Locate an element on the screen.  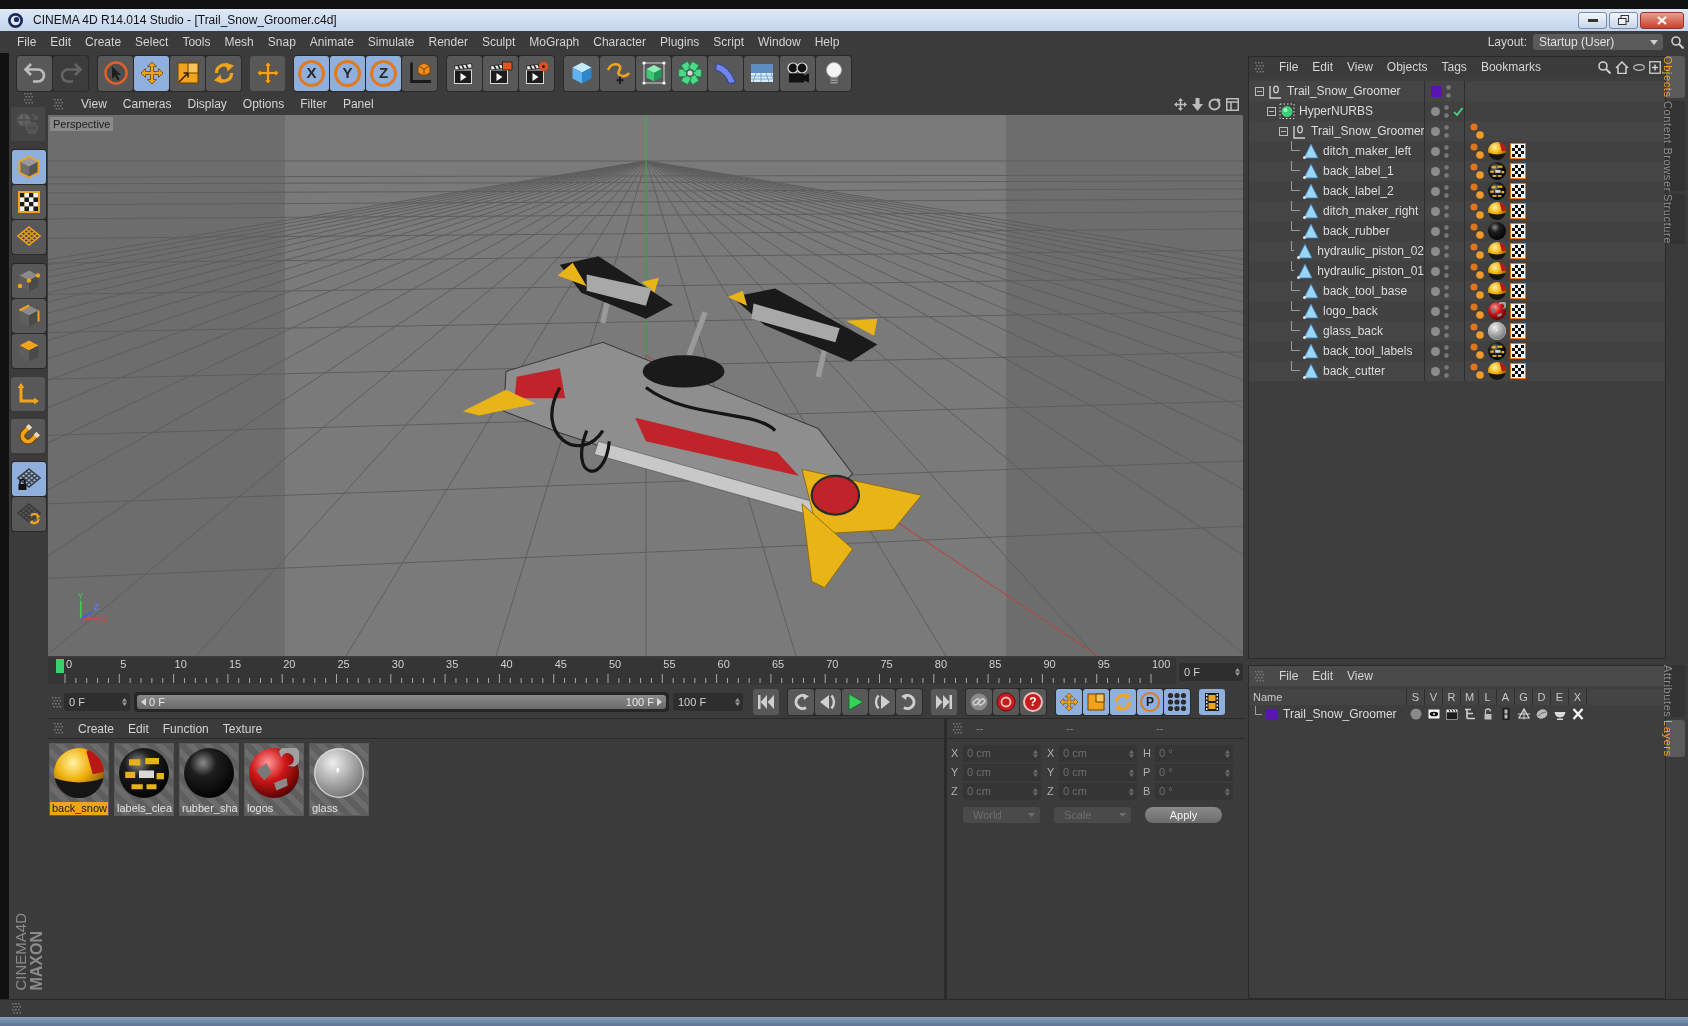
object-name: back_tool_labels is located at coordinates (1368, 351).